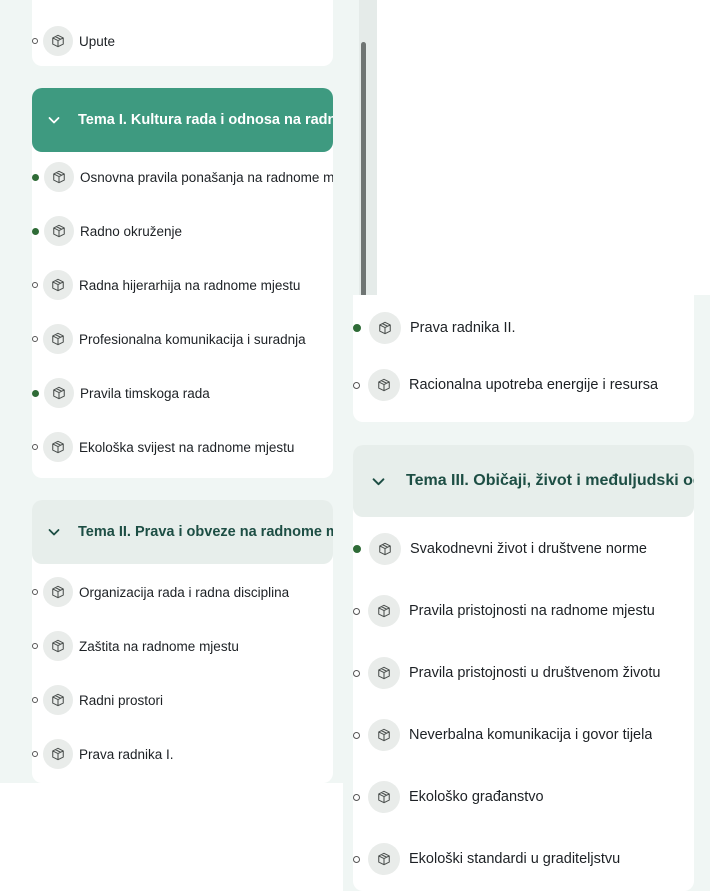 This screenshot has width=710, height=891. Describe the element at coordinates (534, 385) in the screenshot. I see `activity-label: Racionalna upotreba energije i resursa` at that location.